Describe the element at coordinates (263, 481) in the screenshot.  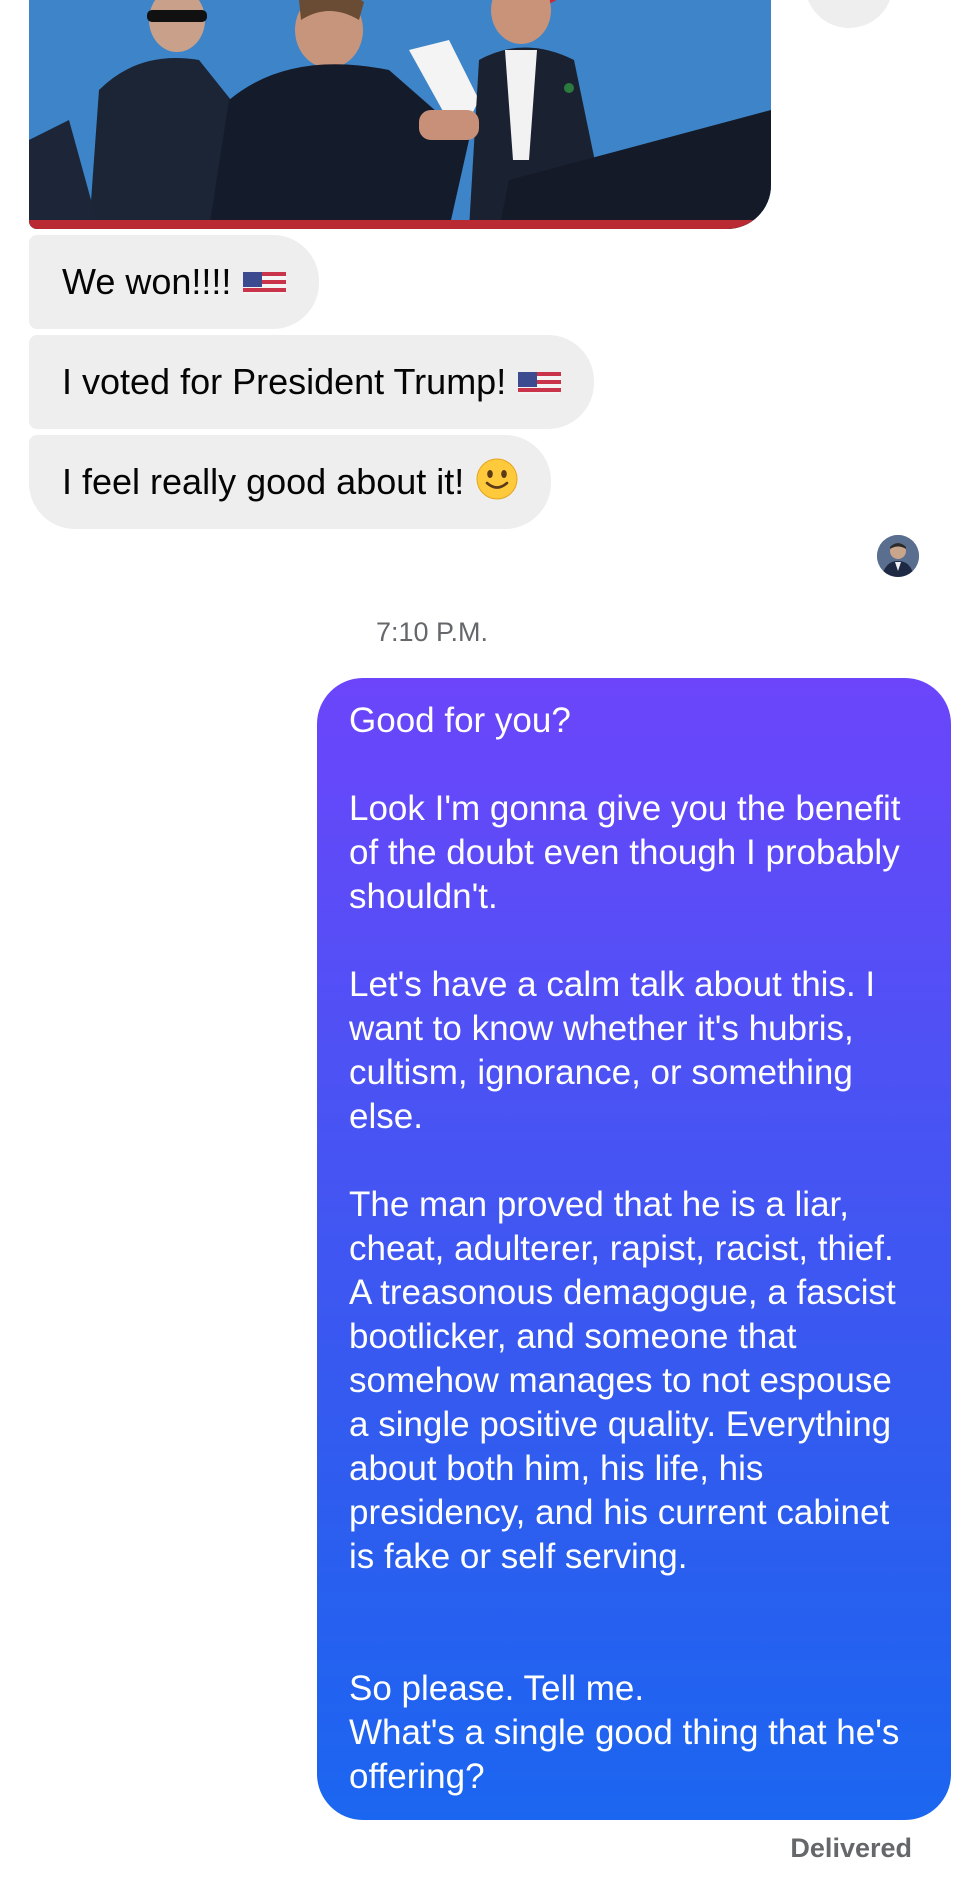
I see `message-text: I feel really good about it!` at that location.